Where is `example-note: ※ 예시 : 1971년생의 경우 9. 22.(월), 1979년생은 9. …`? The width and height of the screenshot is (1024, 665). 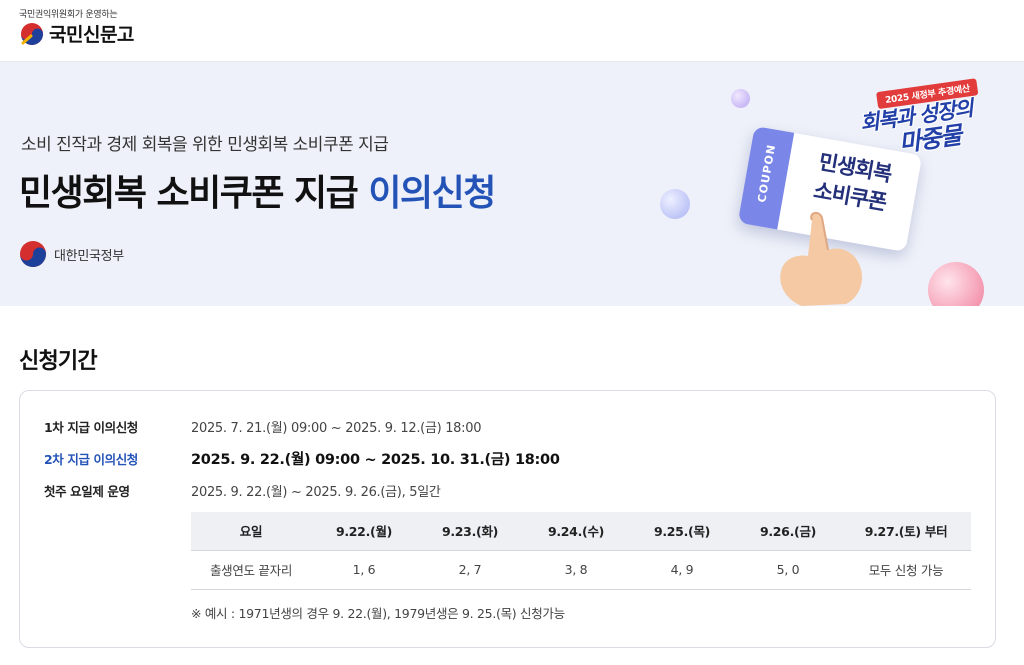
example-note: ※ 예시 : 1971년생의 경우 9. 22.(월), 1979년생은 9. … is located at coordinates (378, 613).